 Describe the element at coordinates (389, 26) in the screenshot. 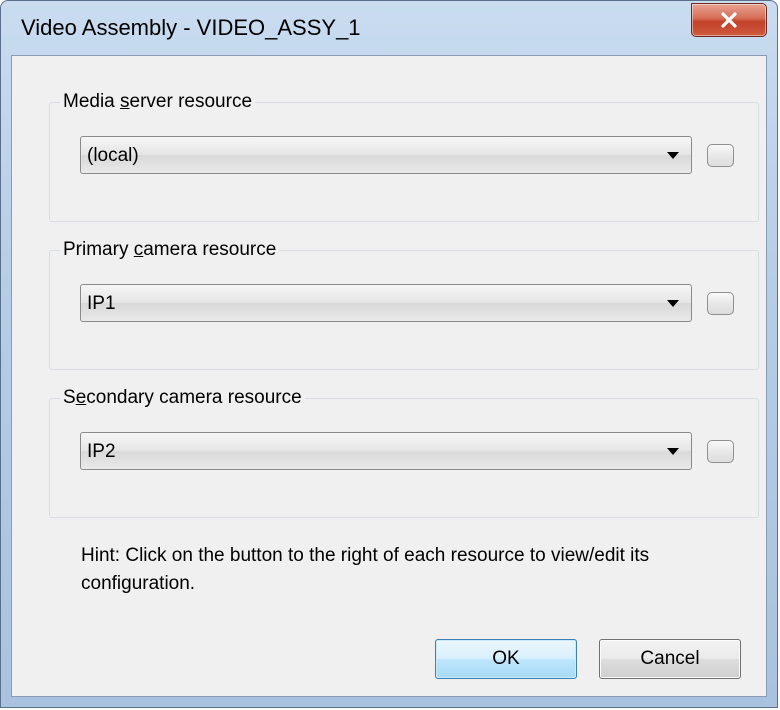

I see `title-bar: Video Assembly - VIDEO_ASSY_1` at that location.